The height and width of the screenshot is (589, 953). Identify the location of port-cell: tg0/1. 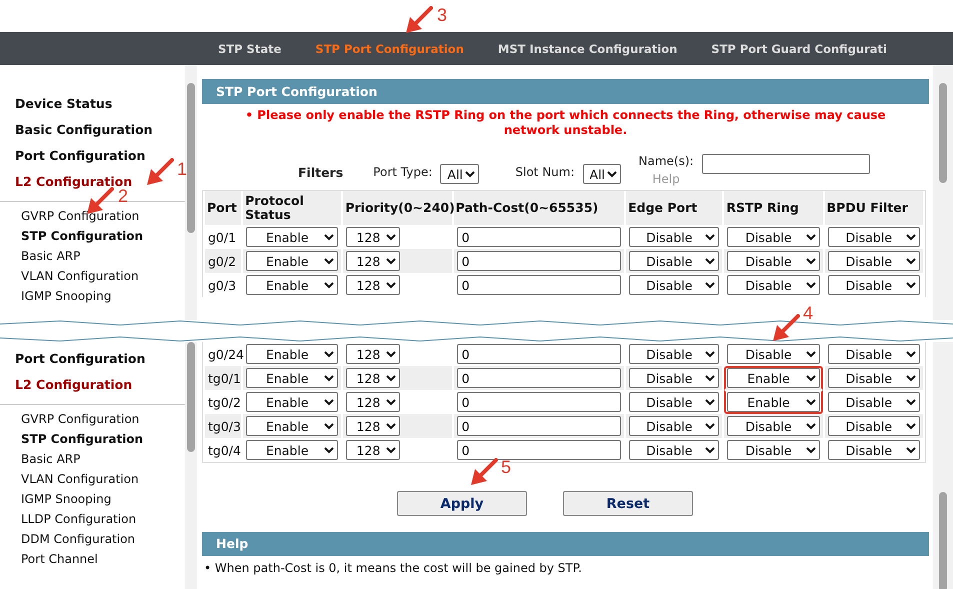
(223, 378).